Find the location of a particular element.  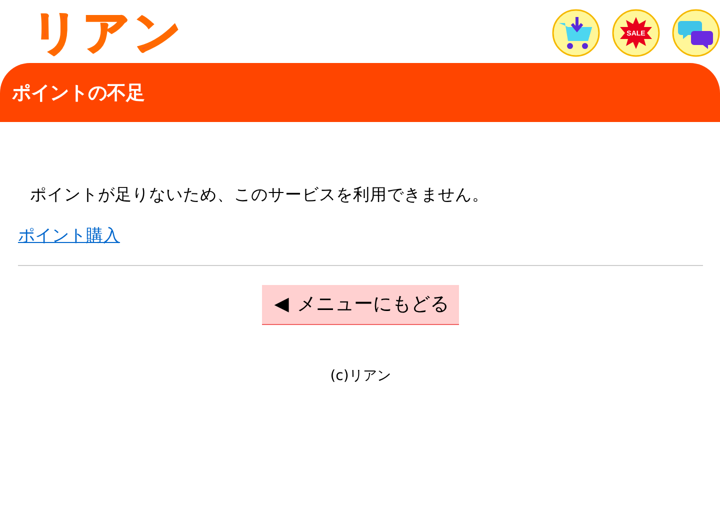

back-to-menu-button: ◀ メニューにもどる is located at coordinates (360, 305).